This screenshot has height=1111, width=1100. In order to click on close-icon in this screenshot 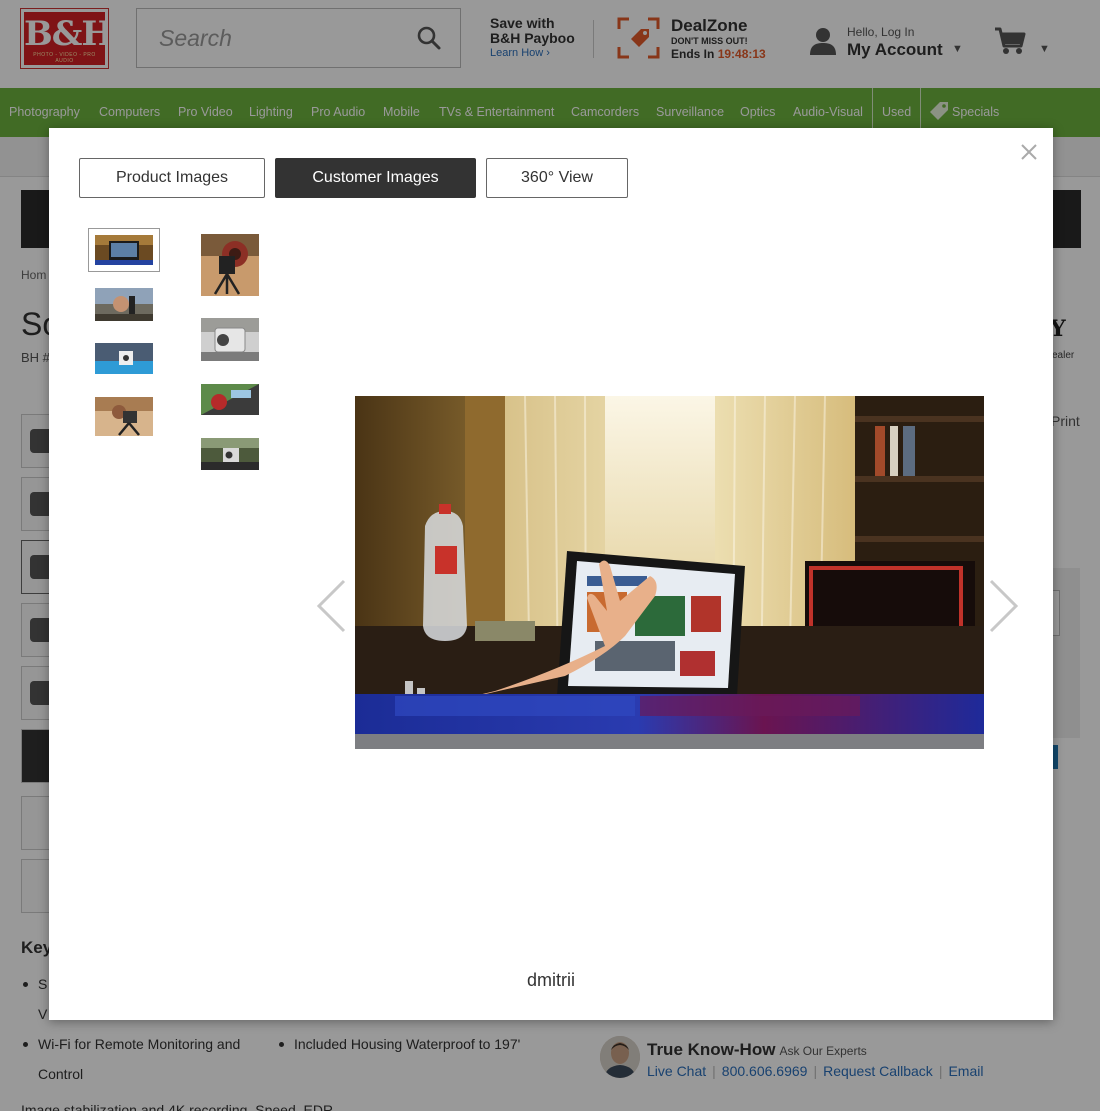, I will do `click(1029, 152)`.